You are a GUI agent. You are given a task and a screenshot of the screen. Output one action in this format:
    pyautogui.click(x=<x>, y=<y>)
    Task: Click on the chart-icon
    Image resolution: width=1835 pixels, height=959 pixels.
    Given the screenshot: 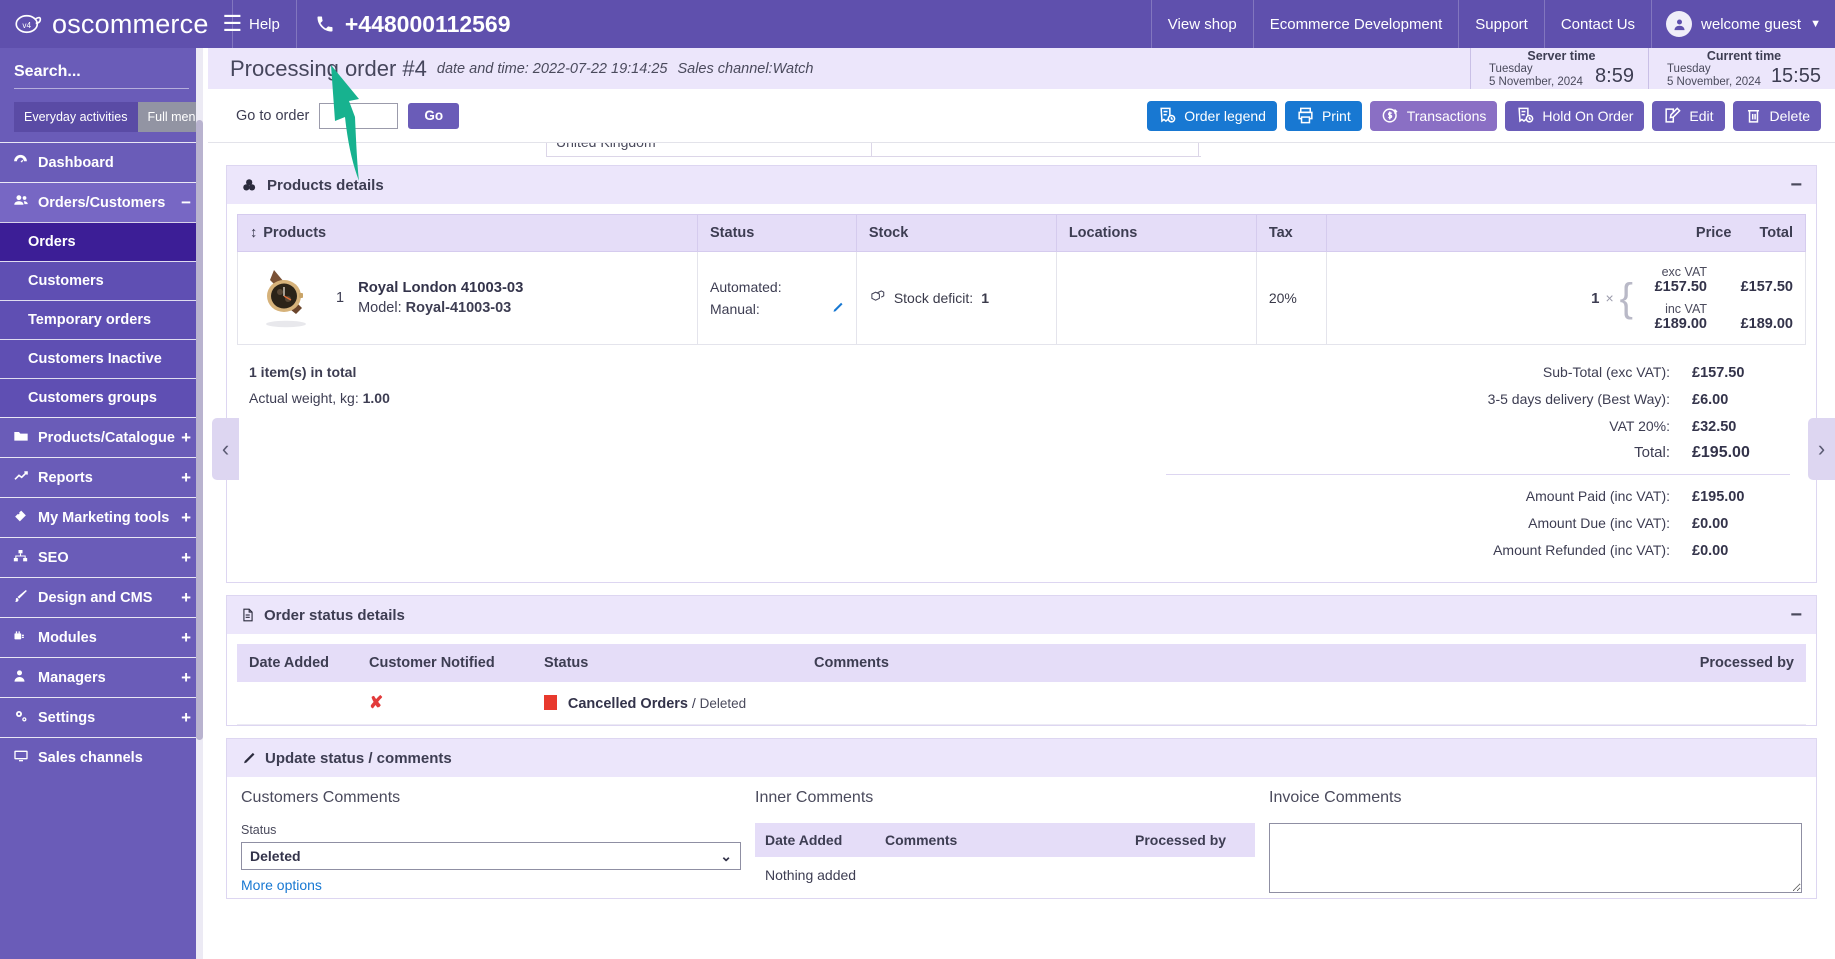 What is the action you would take?
    pyautogui.click(x=25, y=478)
    